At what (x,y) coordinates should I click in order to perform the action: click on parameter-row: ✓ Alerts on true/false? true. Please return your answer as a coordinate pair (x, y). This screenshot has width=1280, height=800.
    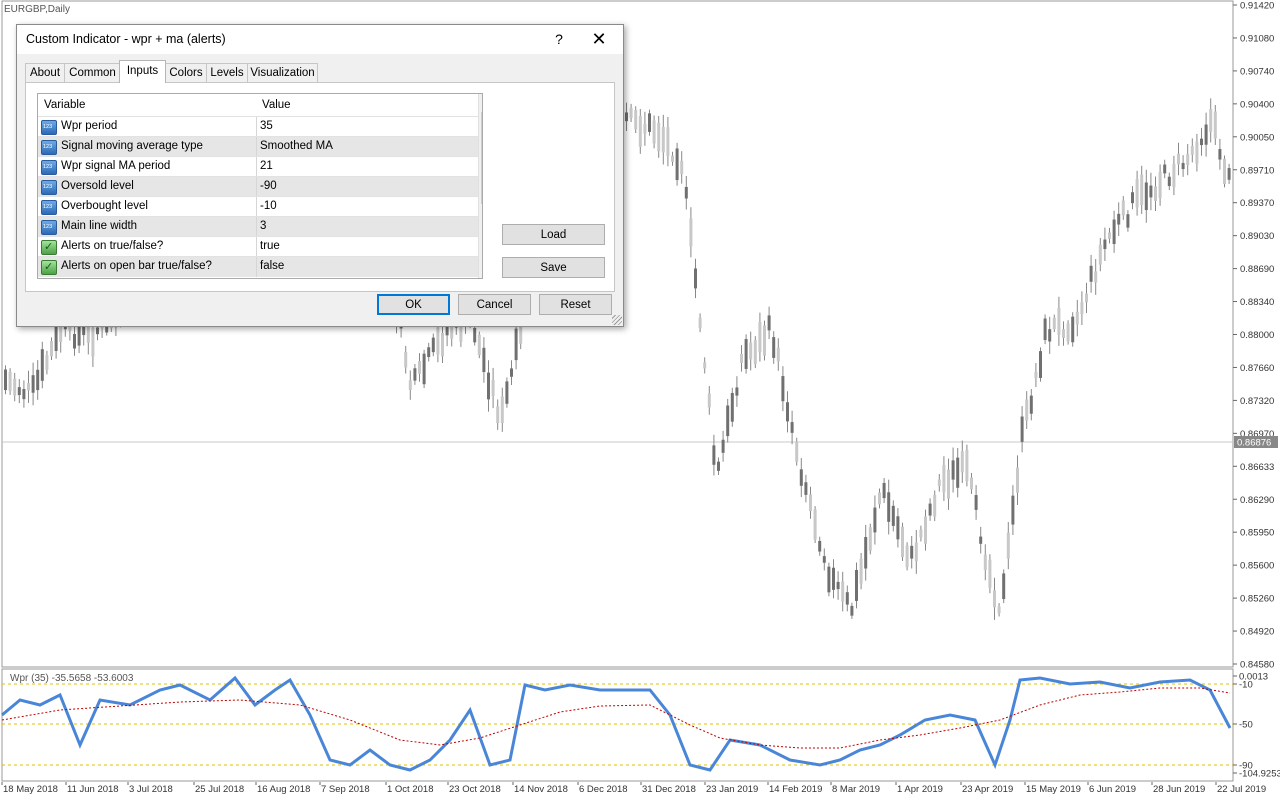
    Looking at the image, I should click on (258, 246).